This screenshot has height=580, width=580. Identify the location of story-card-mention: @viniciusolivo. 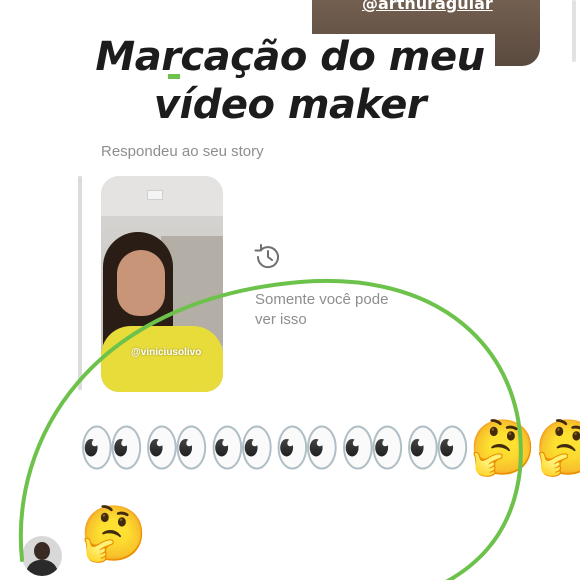
(166, 352).